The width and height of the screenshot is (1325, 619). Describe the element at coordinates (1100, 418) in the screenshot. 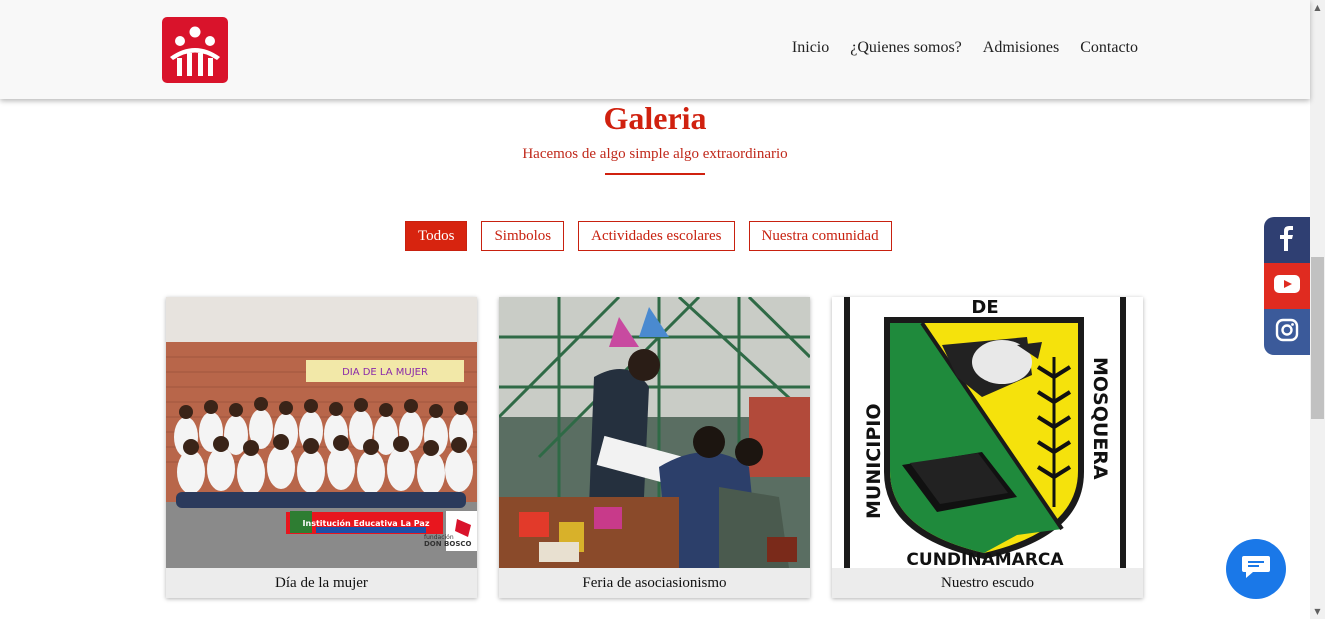

I see `crest-right-text: MOSQUERA` at that location.